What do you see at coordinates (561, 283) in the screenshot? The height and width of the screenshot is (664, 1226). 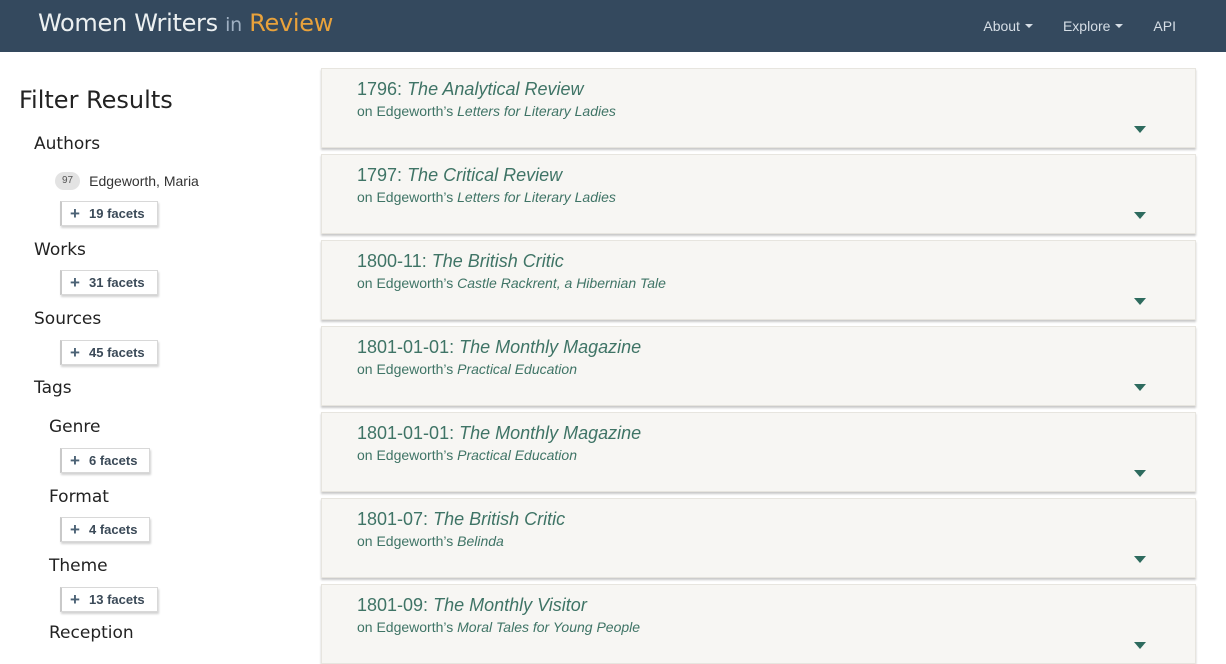 I see `review-work: Castle Rackrent, a Hibernian Tale` at bounding box center [561, 283].